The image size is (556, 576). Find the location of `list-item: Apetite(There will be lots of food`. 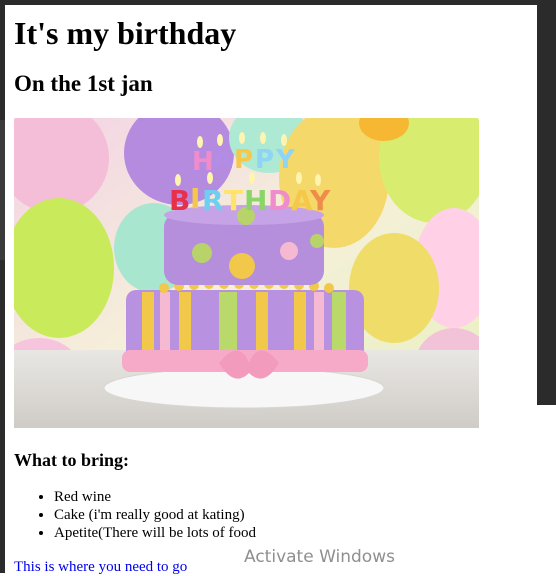

list-item: Apetite(There will be lots of food is located at coordinates (155, 533).